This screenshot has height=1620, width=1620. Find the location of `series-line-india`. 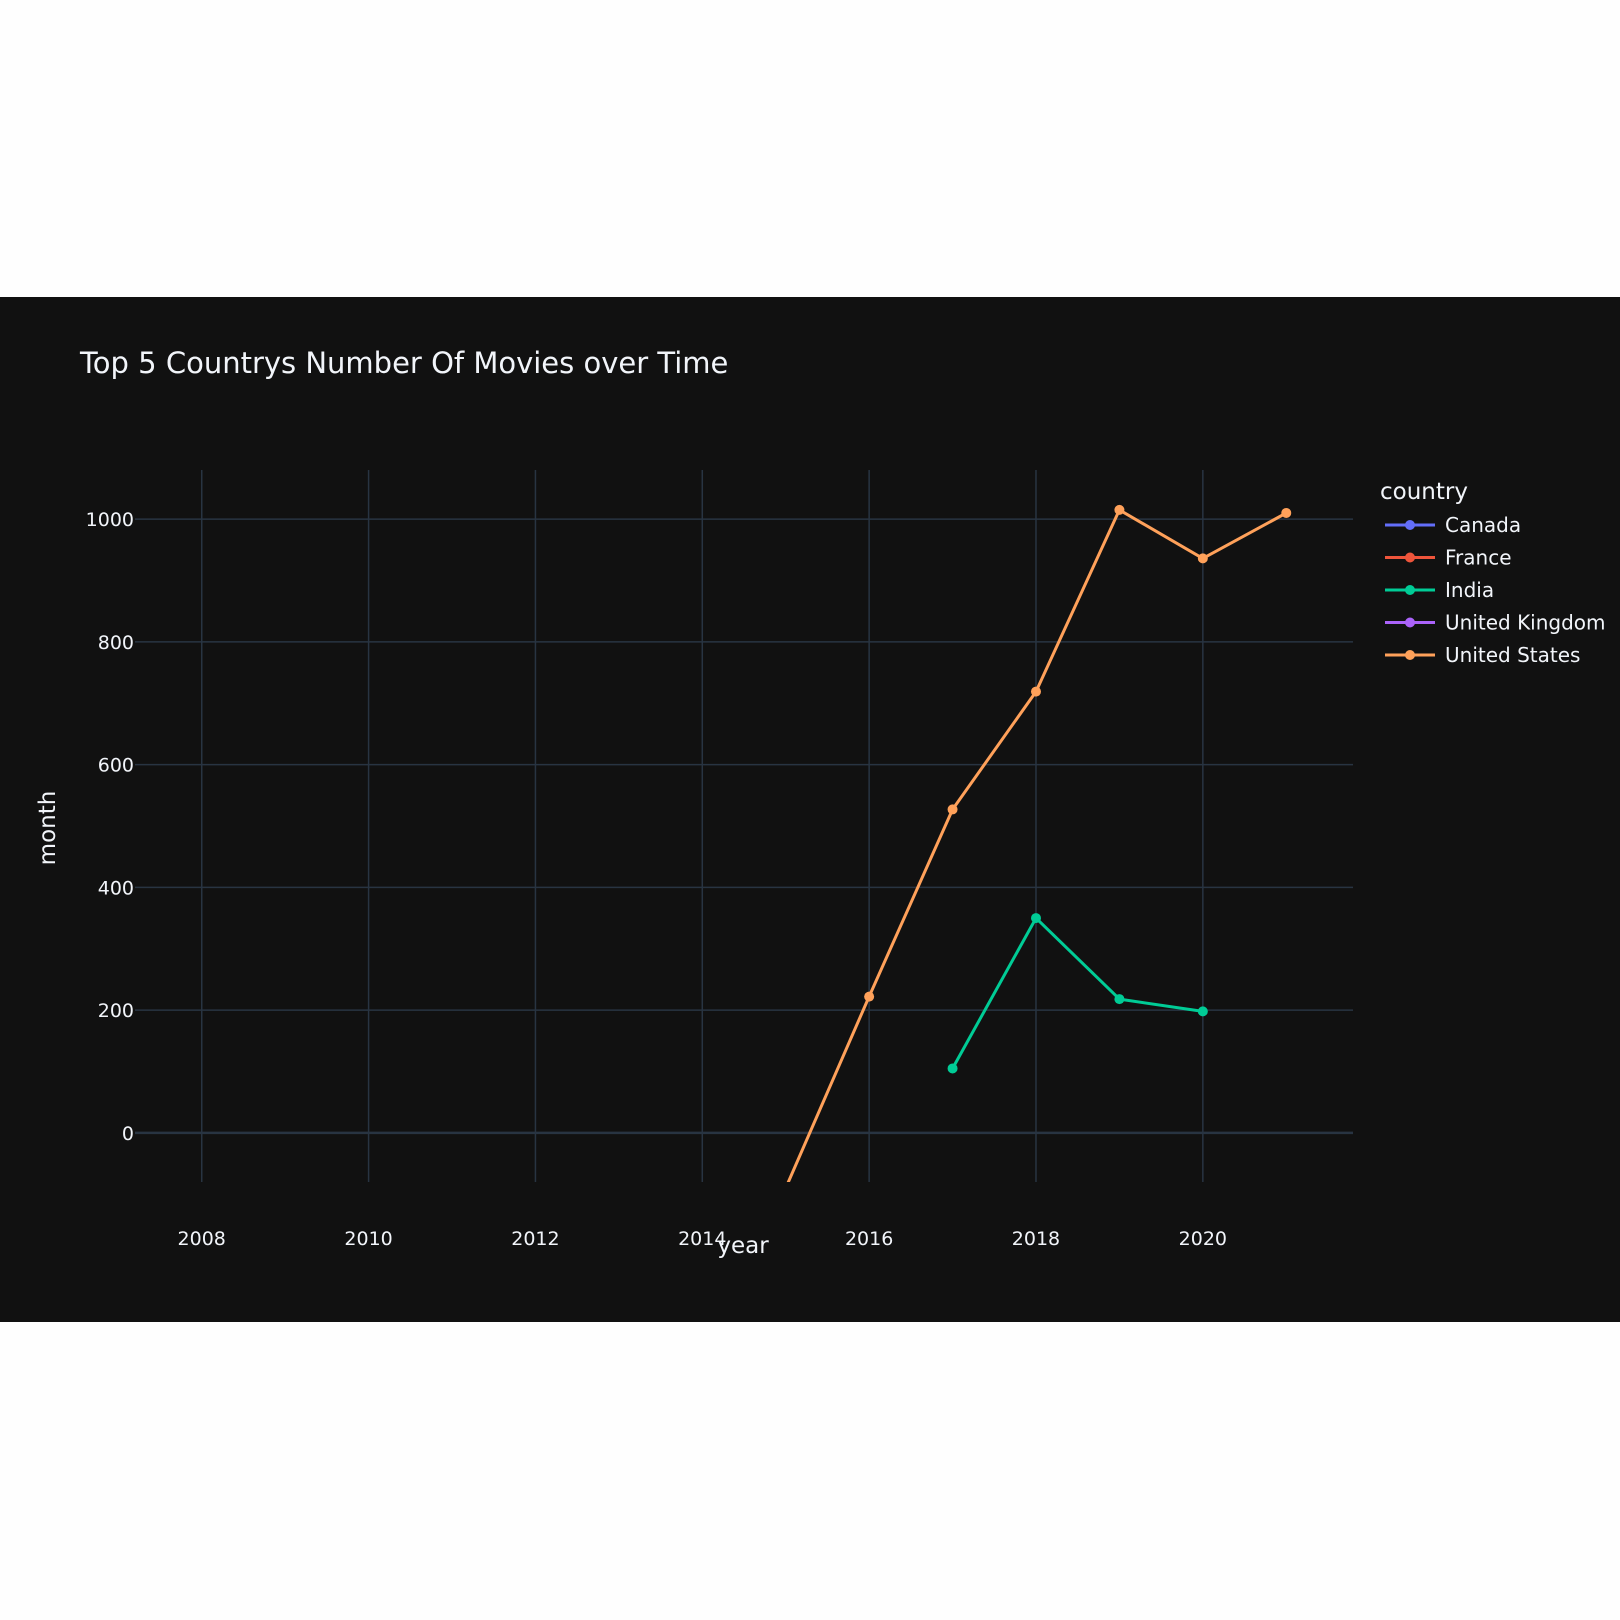

series-line-india is located at coordinates (1077, 993).